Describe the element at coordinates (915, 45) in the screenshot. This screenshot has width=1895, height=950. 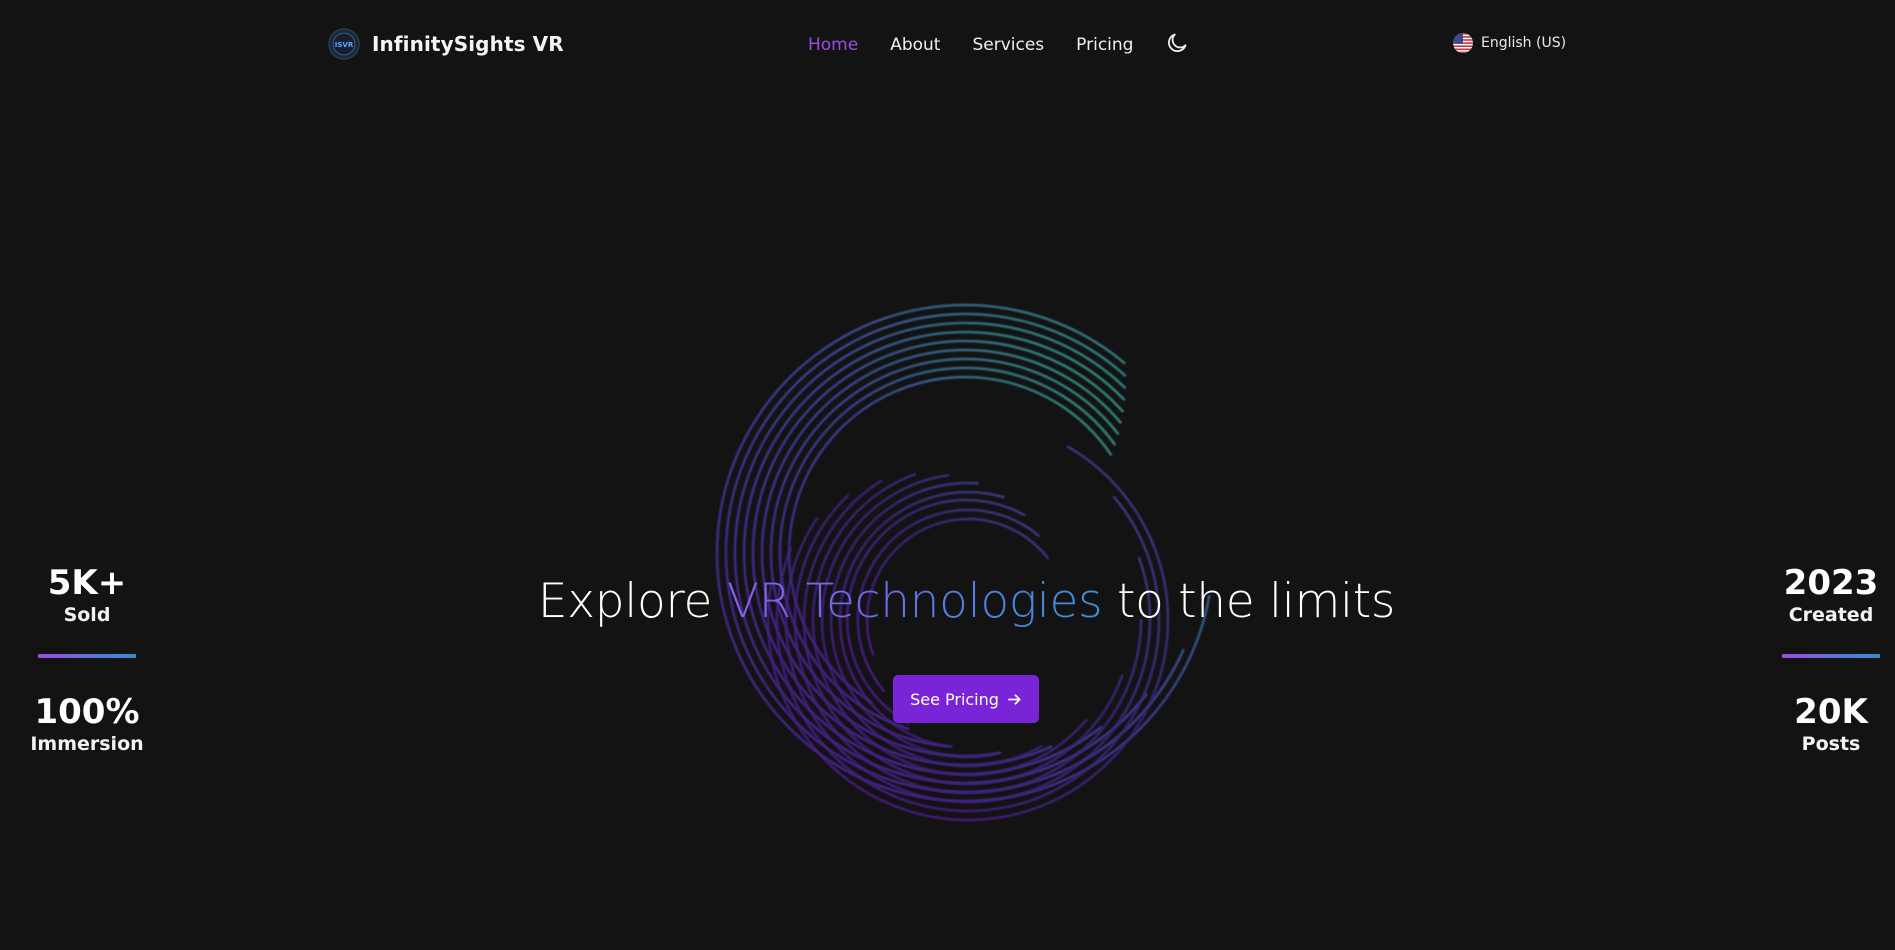
I see `nav-about: About` at that location.